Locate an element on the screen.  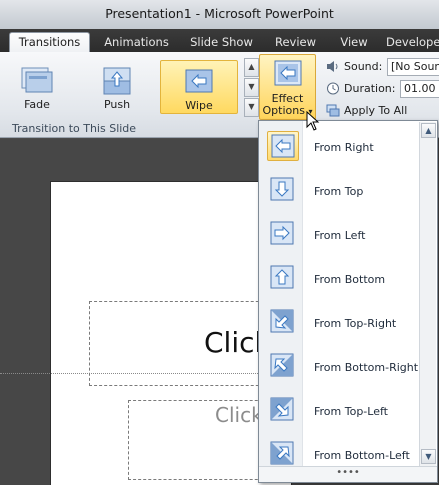
menu-item-from-left: From Left is located at coordinates (340, 234).